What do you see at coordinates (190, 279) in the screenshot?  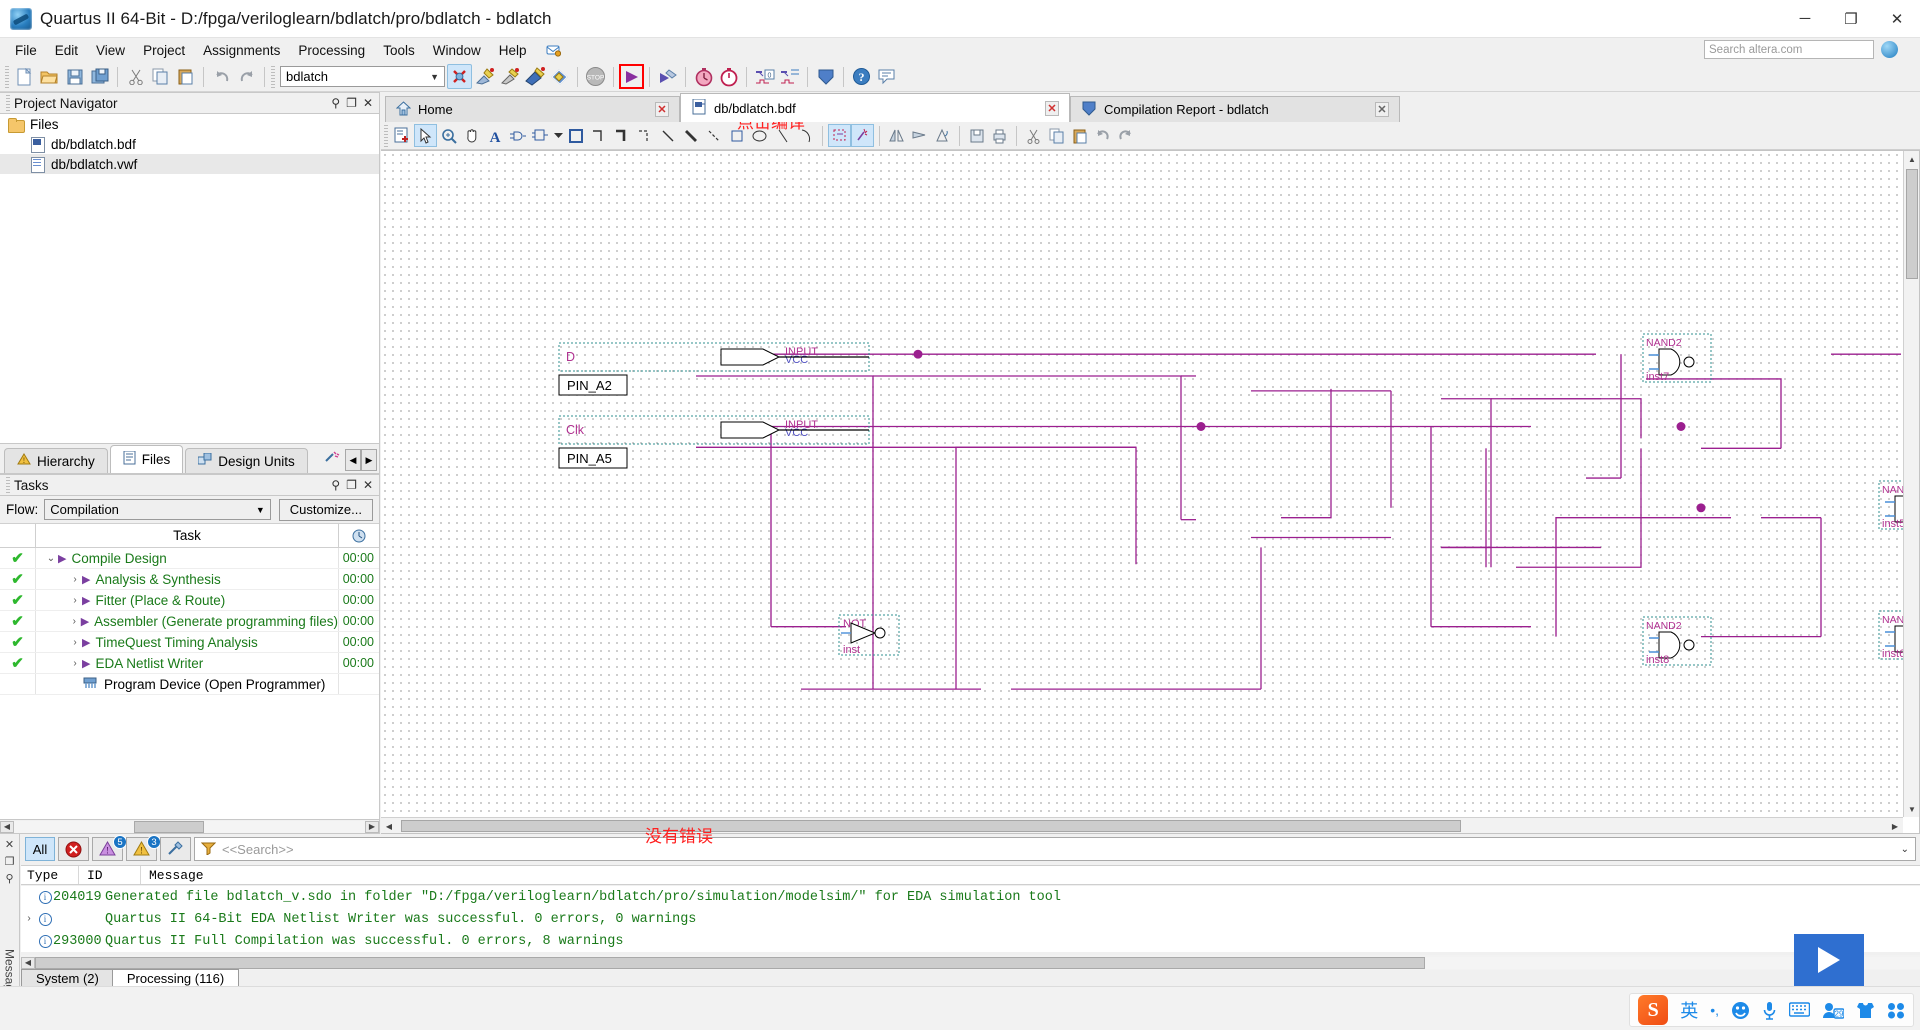 I see `project-navigator-tree: Files db/bdlatch.bdf db/bdlatch.vwf` at bounding box center [190, 279].